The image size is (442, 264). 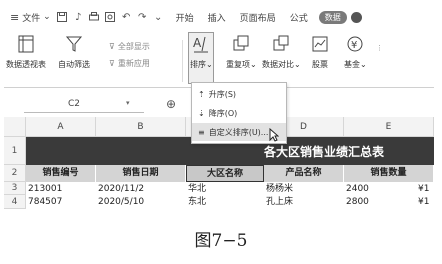 I want to click on cell-reference: C2, so click(x=74, y=104).